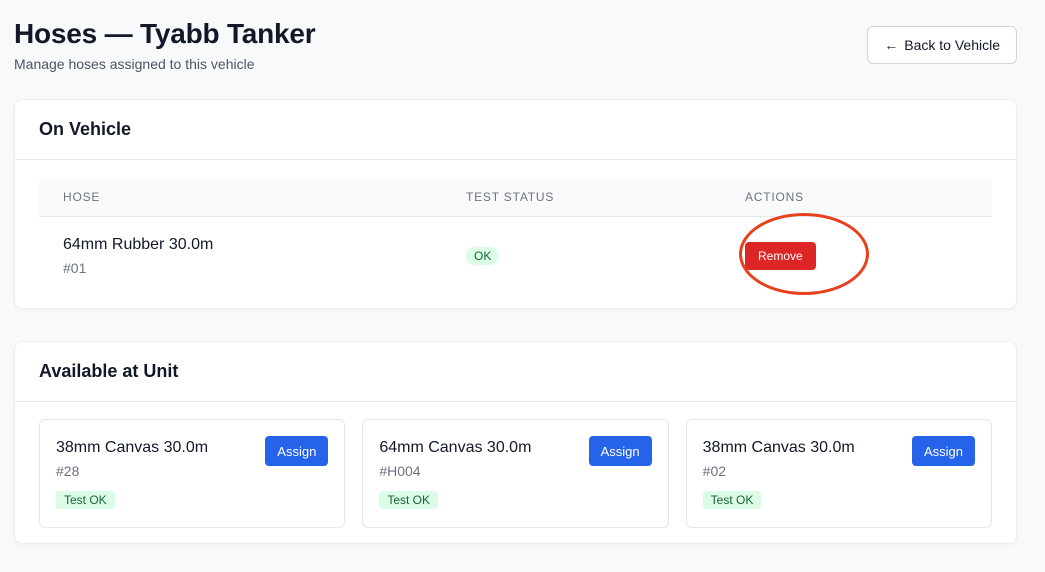 The image size is (1045, 572). Describe the element at coordinates (510, 197) in the screenshot. I see `column-header-test-status: TEST STATUS` at that location.